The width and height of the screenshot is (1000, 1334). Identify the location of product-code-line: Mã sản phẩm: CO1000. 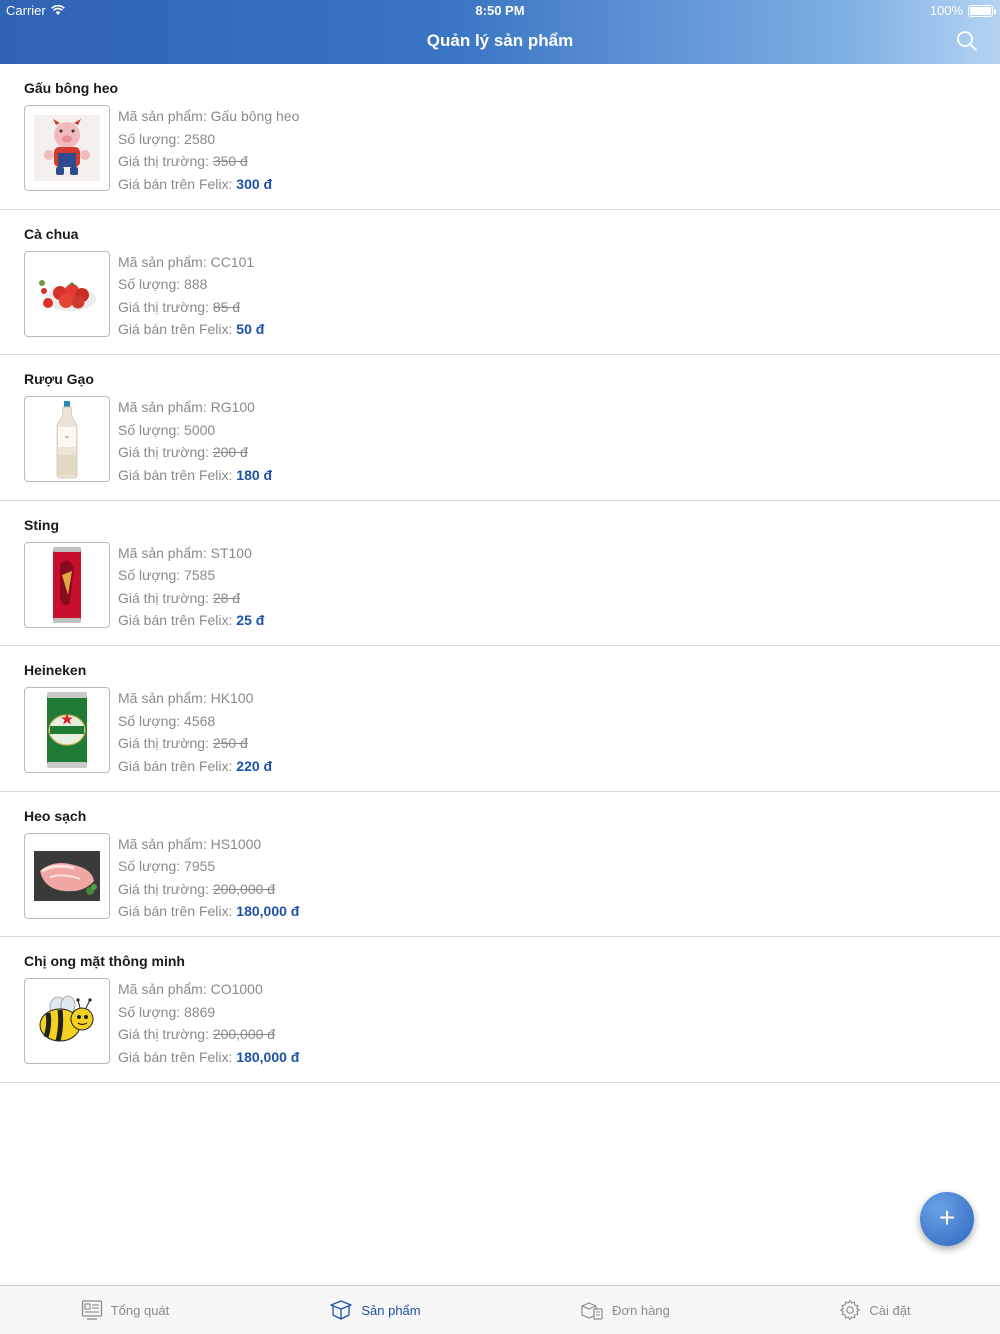
(190, 989).